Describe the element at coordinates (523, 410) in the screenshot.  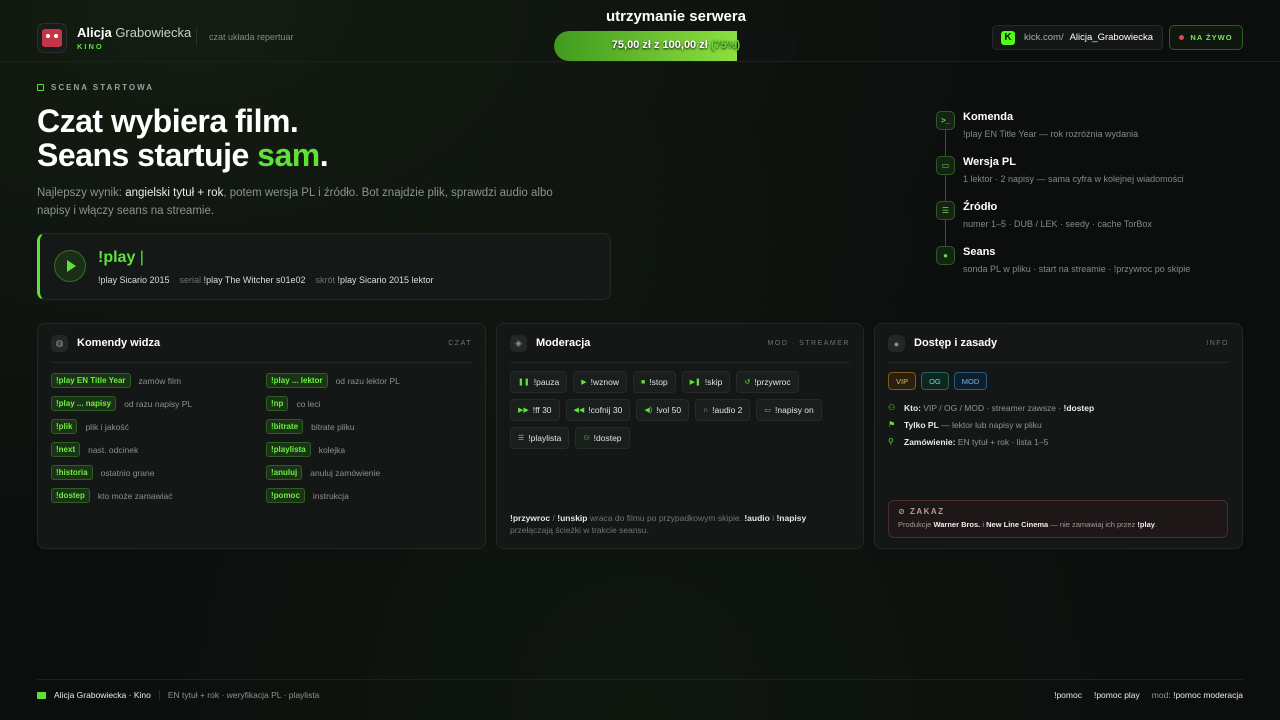
I see `forward-icon: ▶▶` at that location.